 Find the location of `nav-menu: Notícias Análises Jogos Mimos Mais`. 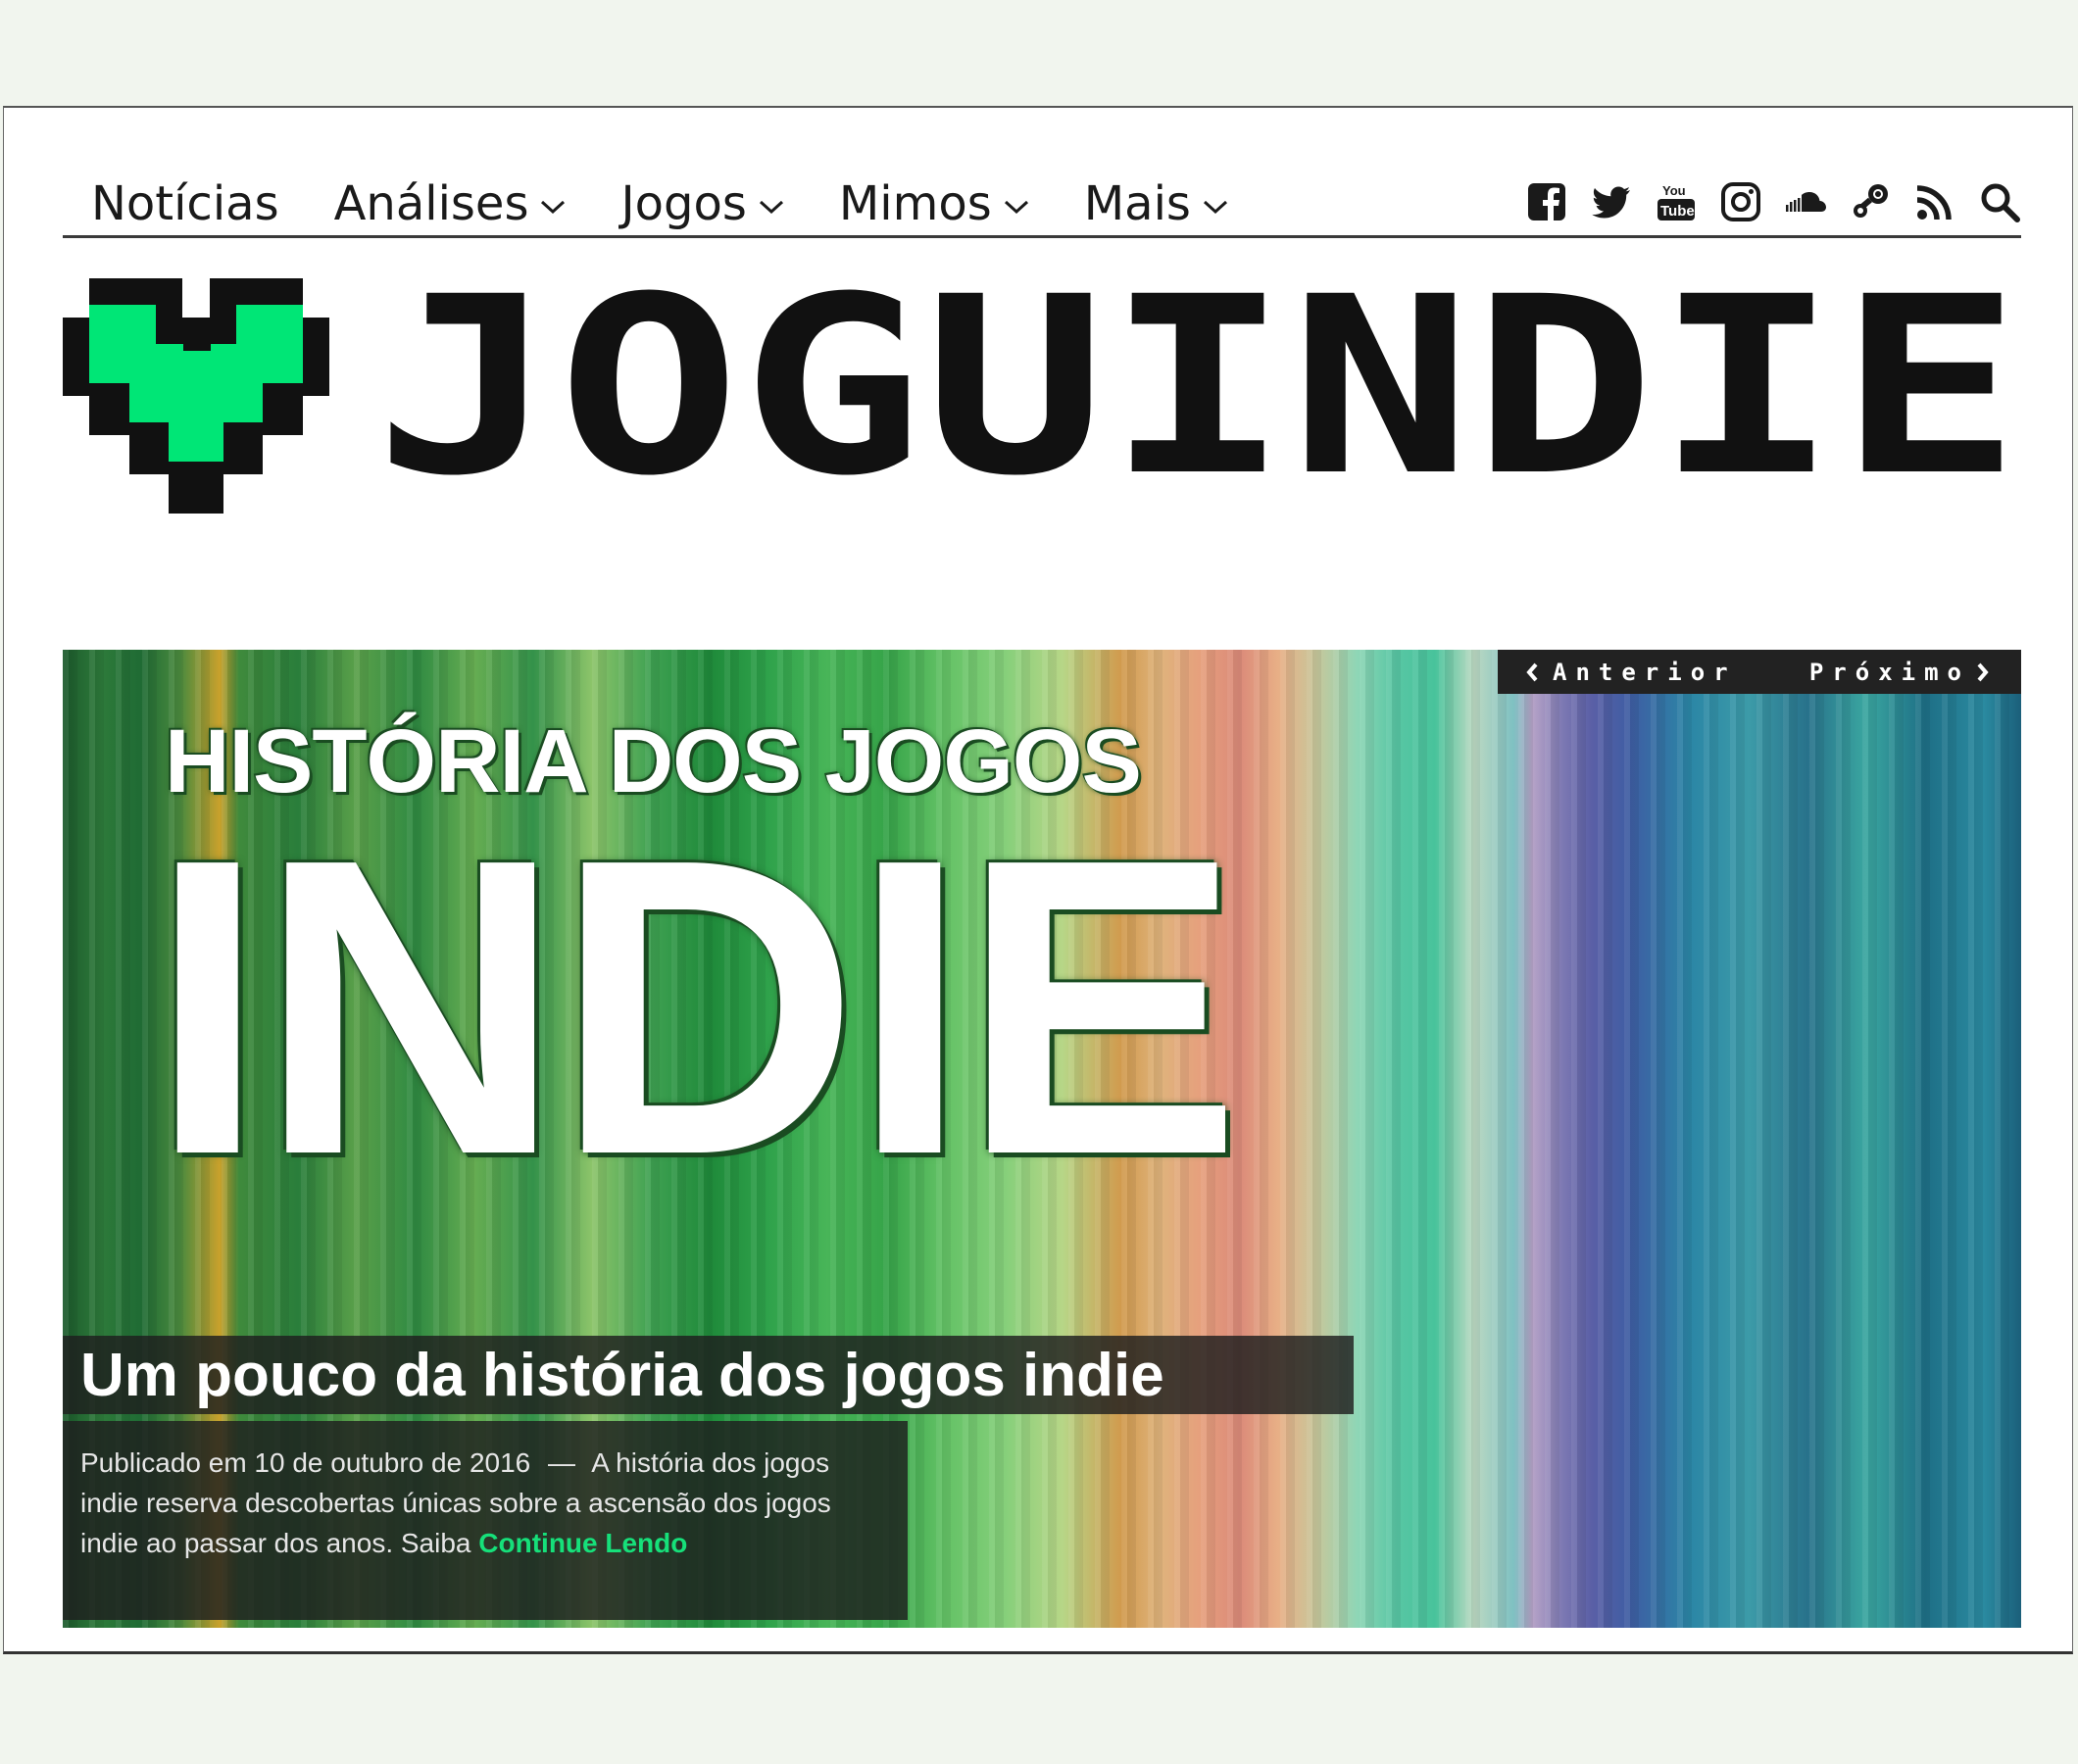

nav-menu: Notícias Análises Jogos Mimos Mais is located at coordinates (687, 203).